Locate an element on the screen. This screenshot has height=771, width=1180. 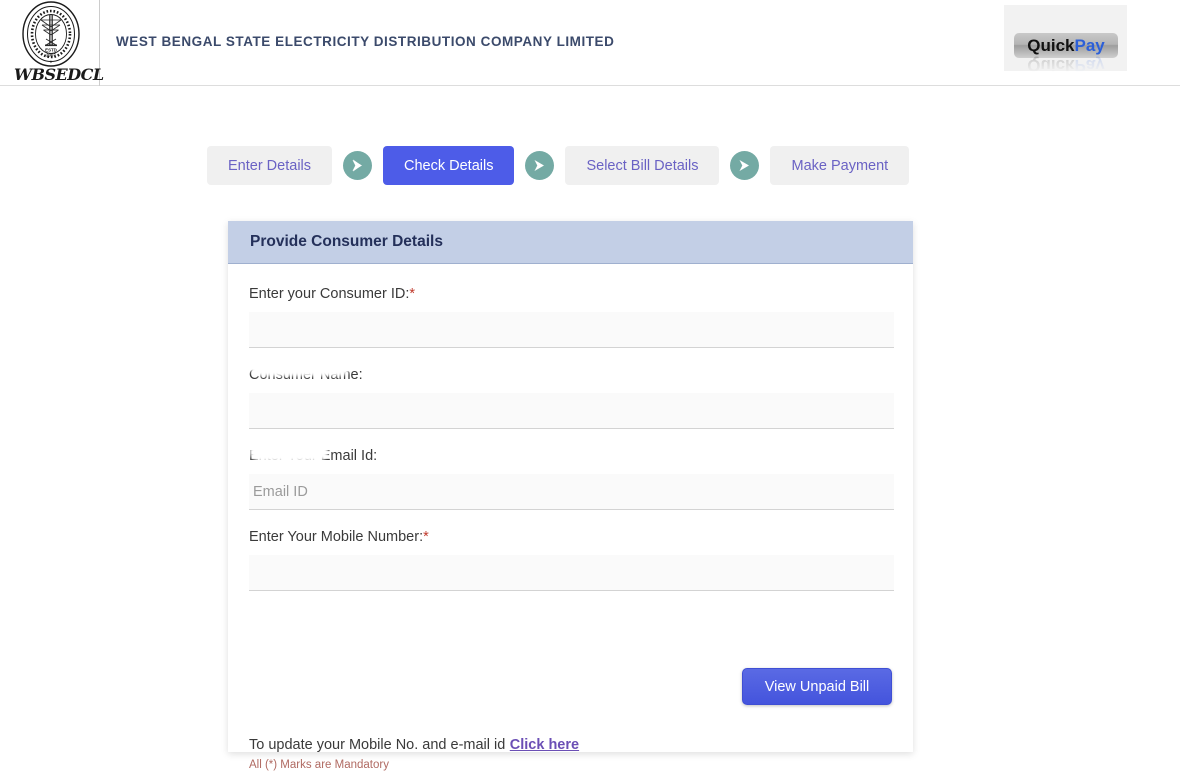
card-title: Provide Consumer Details is located at coordinates (346, 241).